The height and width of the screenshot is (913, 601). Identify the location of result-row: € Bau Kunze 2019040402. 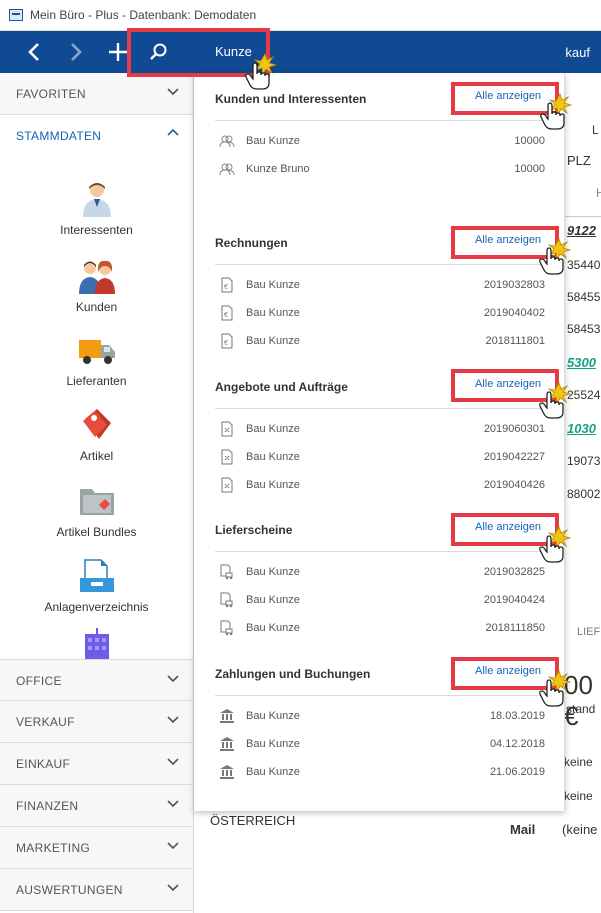
(380, 314).